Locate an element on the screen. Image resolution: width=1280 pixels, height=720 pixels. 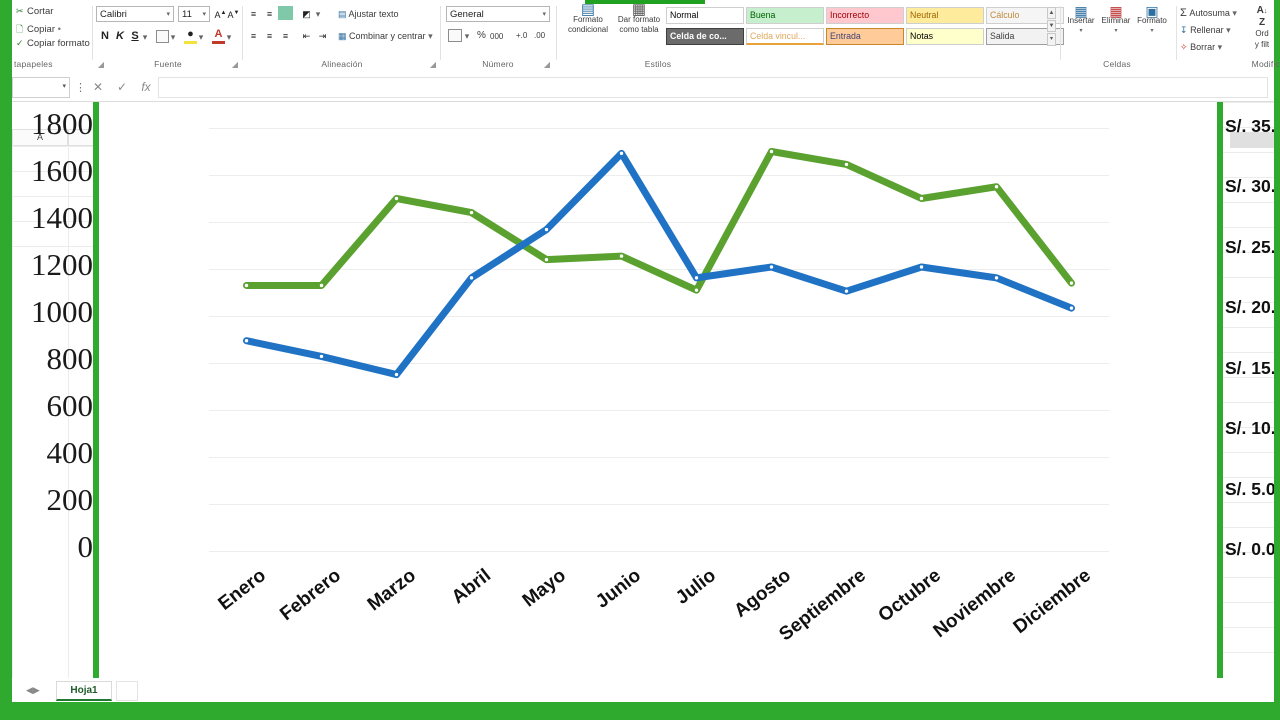
add-sheet-button is located at coordinates (127, 691).